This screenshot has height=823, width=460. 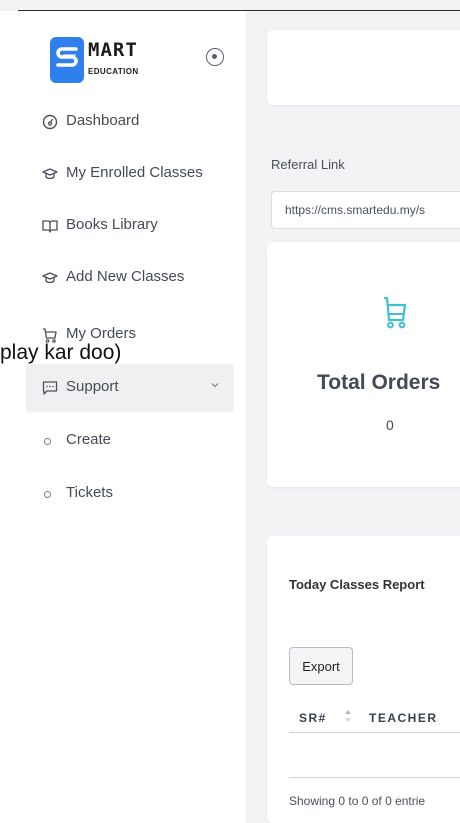 What do you see at coordinates (313, 718) in the screenshot?
I see `column-header-sr: SR#` at bounding box center [313, 718].